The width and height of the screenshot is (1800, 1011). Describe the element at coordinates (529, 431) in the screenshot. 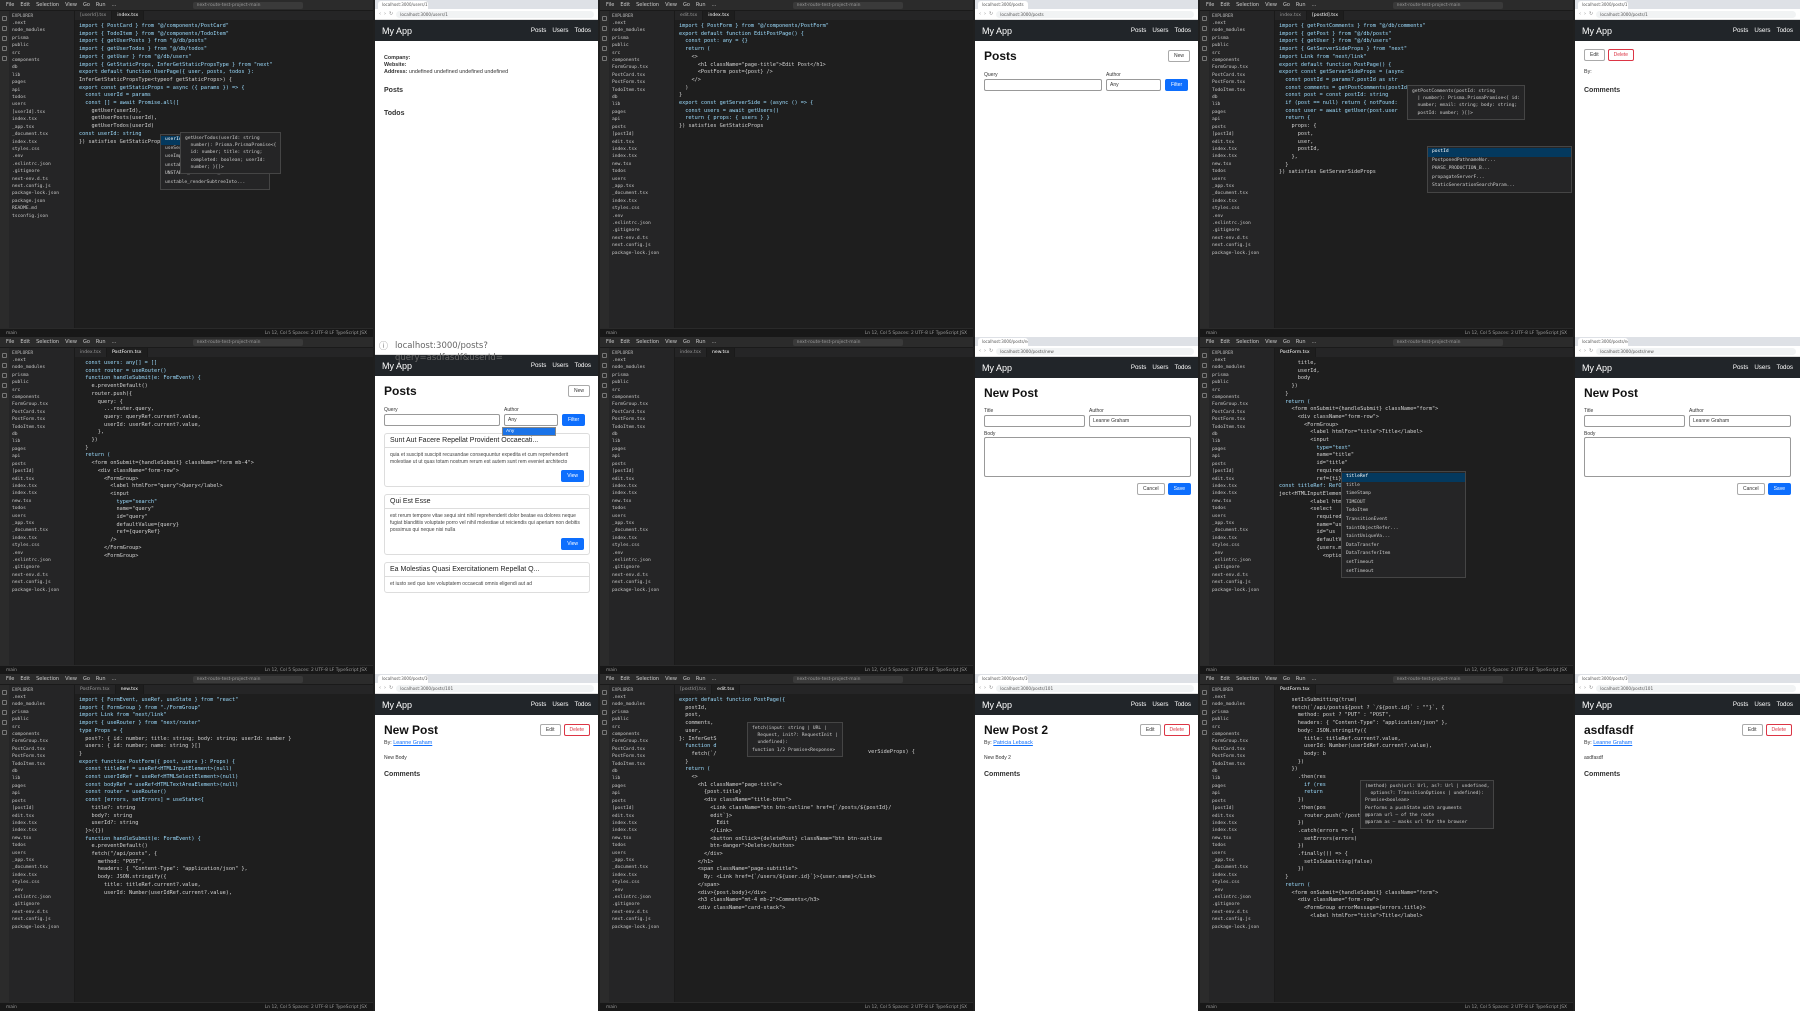

I see `author-dropdown: Any` at that location.